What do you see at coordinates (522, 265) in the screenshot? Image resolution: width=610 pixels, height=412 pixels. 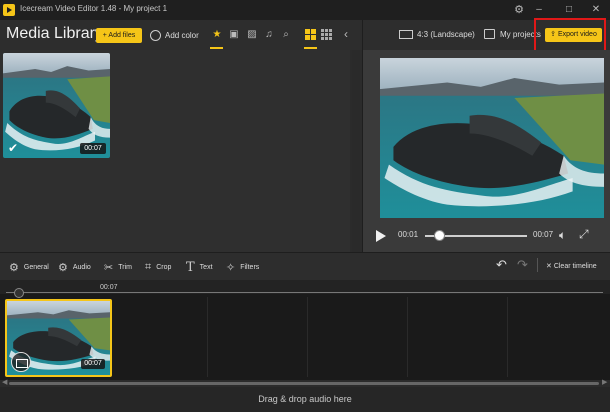 I see `redo-icon: ↷` at bounding box center [522, 265].